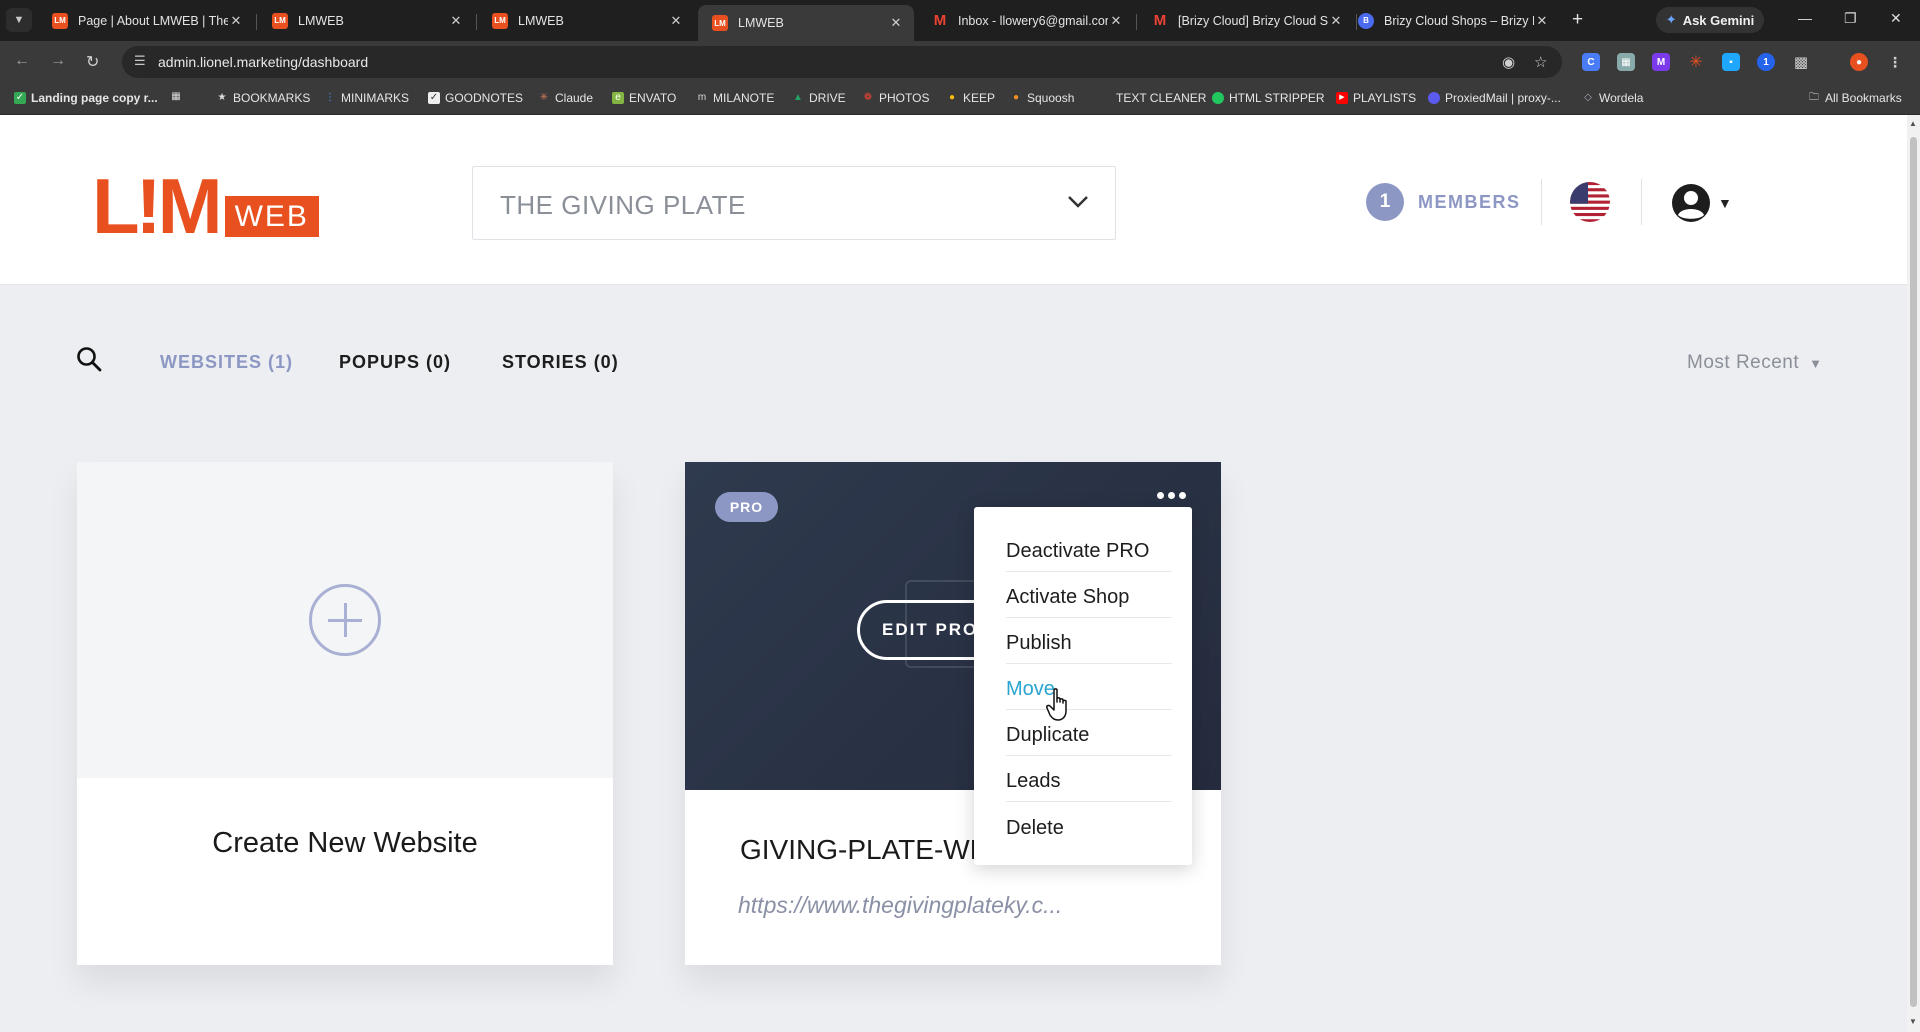  Describe the element at coordinates (1443, 202) in the screenshot. I see `members-button: 1 MEMBERS` at that location.